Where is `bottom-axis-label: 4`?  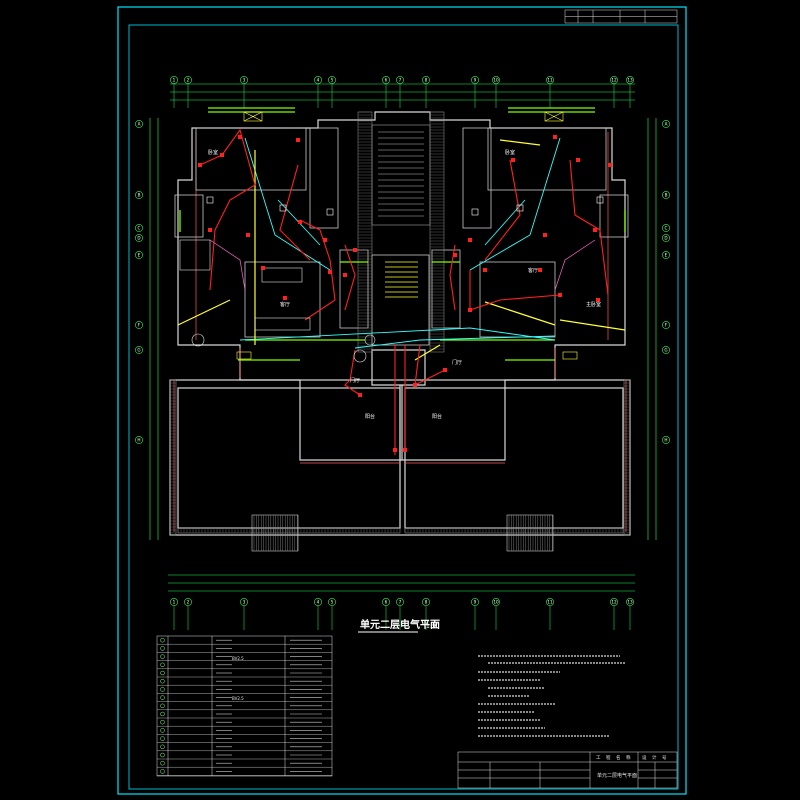
bottom-axis-label: 4 is located at coordinates (318, 602).